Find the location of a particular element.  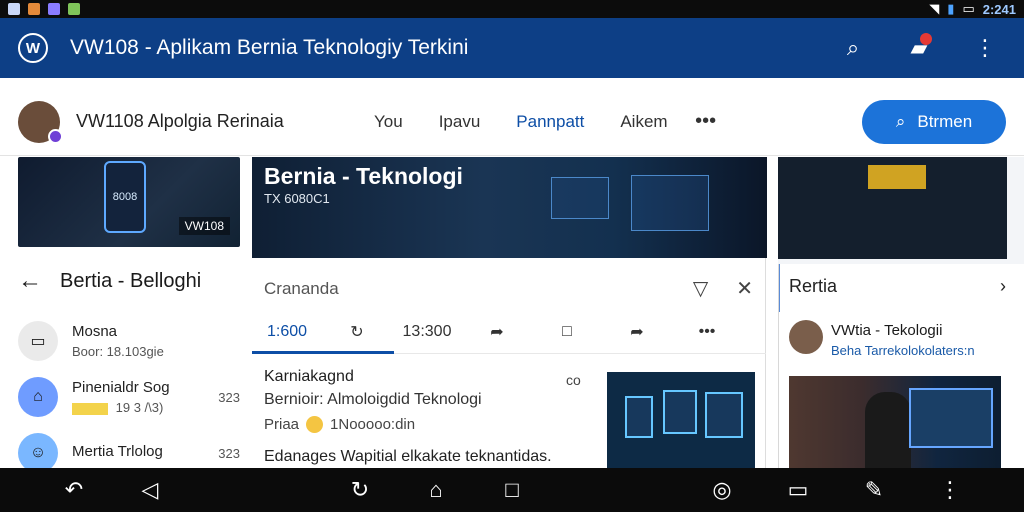

article-image is located at coordinates (681, 420).